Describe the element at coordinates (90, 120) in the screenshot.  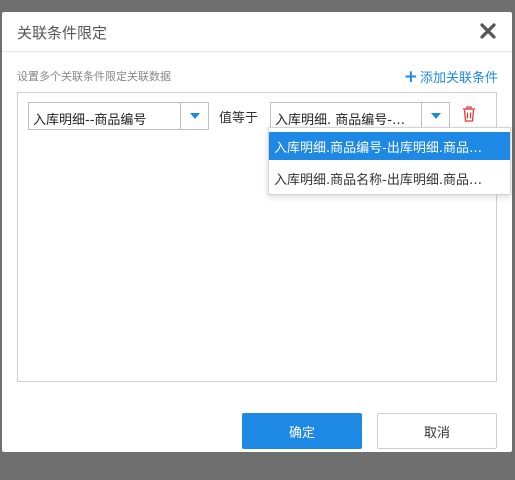
I see `left-field-value: 入库明细--商品编号` at that location.